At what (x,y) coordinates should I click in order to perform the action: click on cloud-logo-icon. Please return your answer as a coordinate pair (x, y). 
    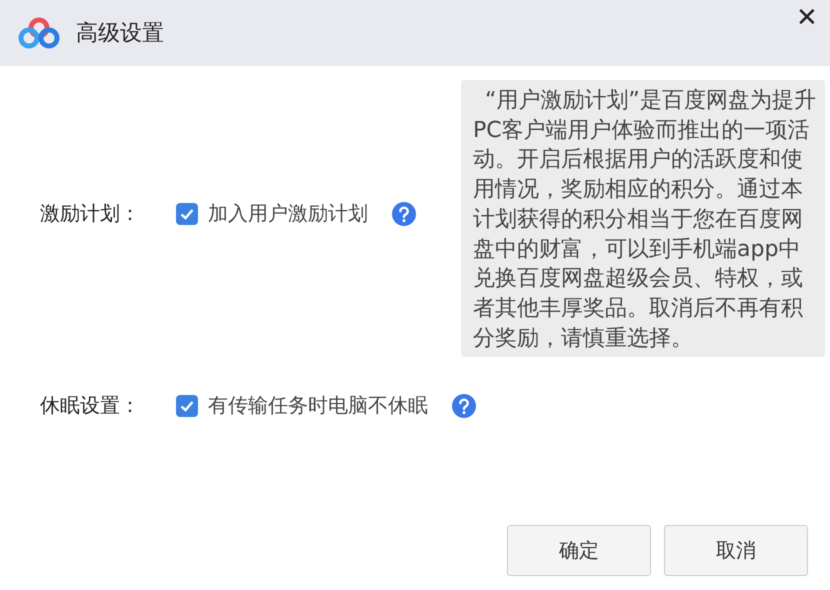
    Looking at the image, I should click on (39, 33).